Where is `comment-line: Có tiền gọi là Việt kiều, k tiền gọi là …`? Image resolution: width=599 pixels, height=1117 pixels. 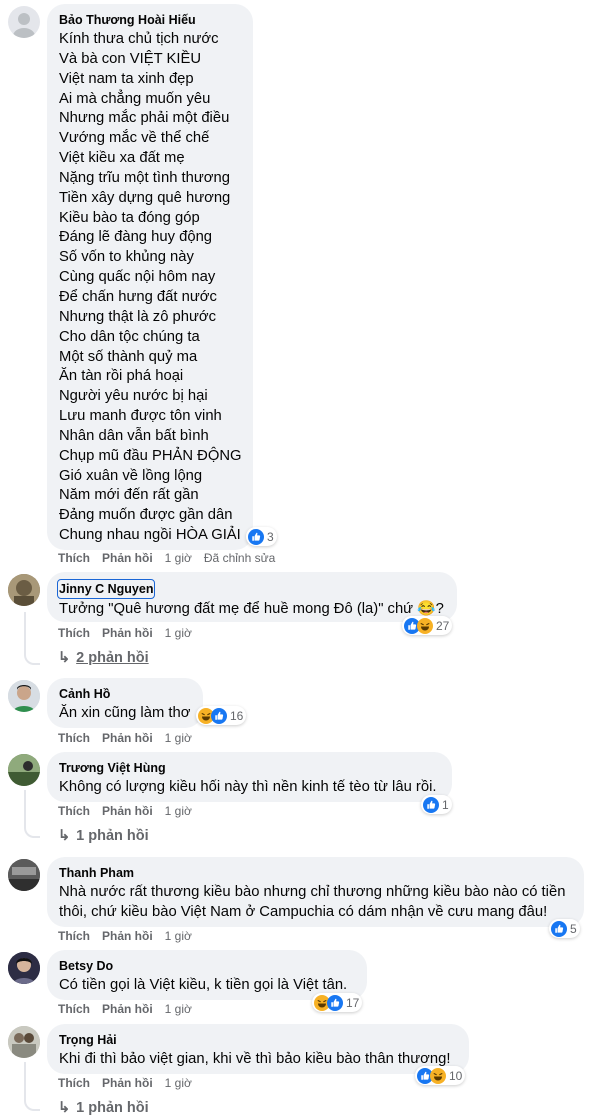
comment-line: Có tiền gọi là Việt kiều, k tiền gọi là … is located at coordinates (203, 985).